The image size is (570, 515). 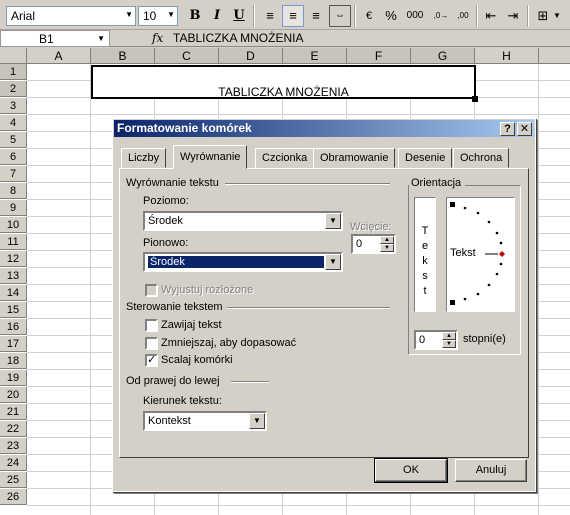 What do you see at coordinates (144, 158) in the screenshot?
I see `tab-liczby: Liczby` at bounding box center [144, 158].